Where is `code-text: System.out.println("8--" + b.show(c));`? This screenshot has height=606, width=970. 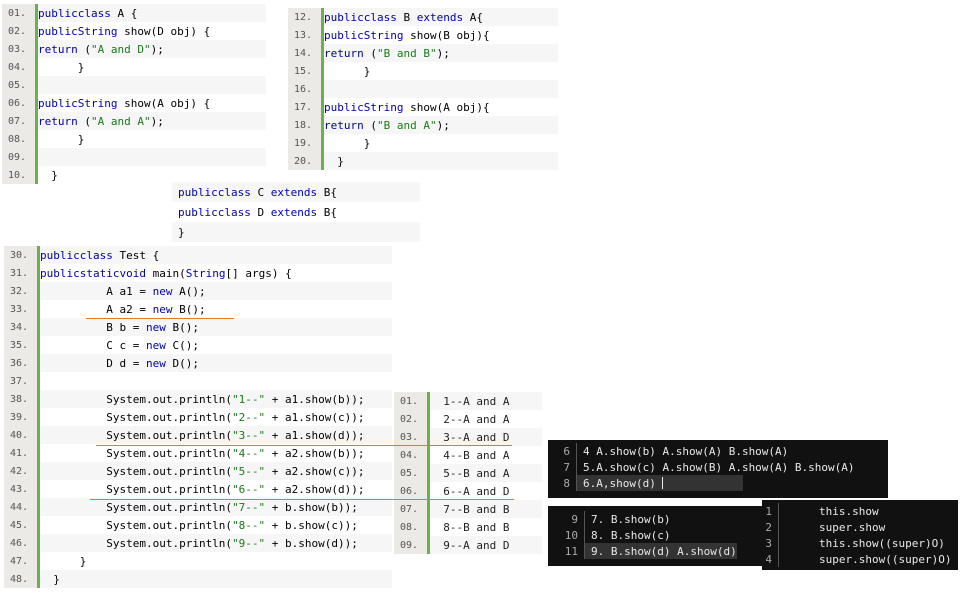 code-text: System.out.println("8--" + b.show(c)); is located at coordinates (216, 525).